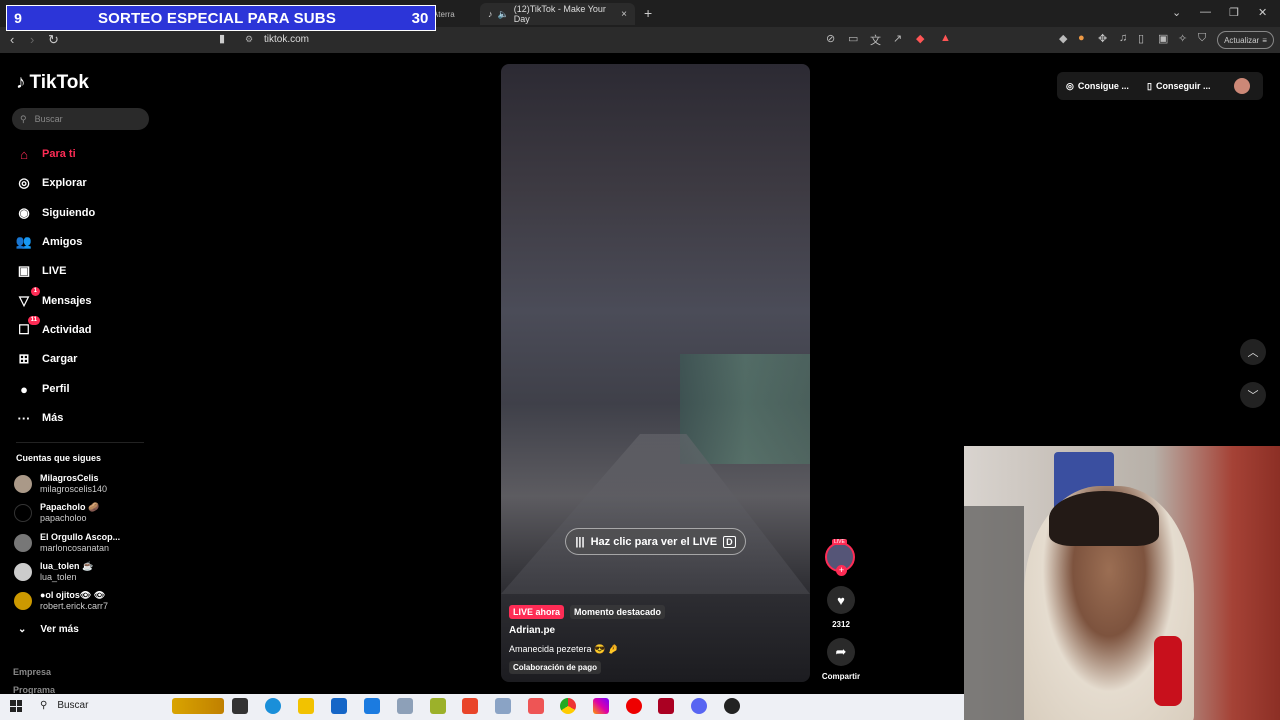  Describe the element at coordinates (372, 706) in the screenshot. I see `mail-icon` at that location.